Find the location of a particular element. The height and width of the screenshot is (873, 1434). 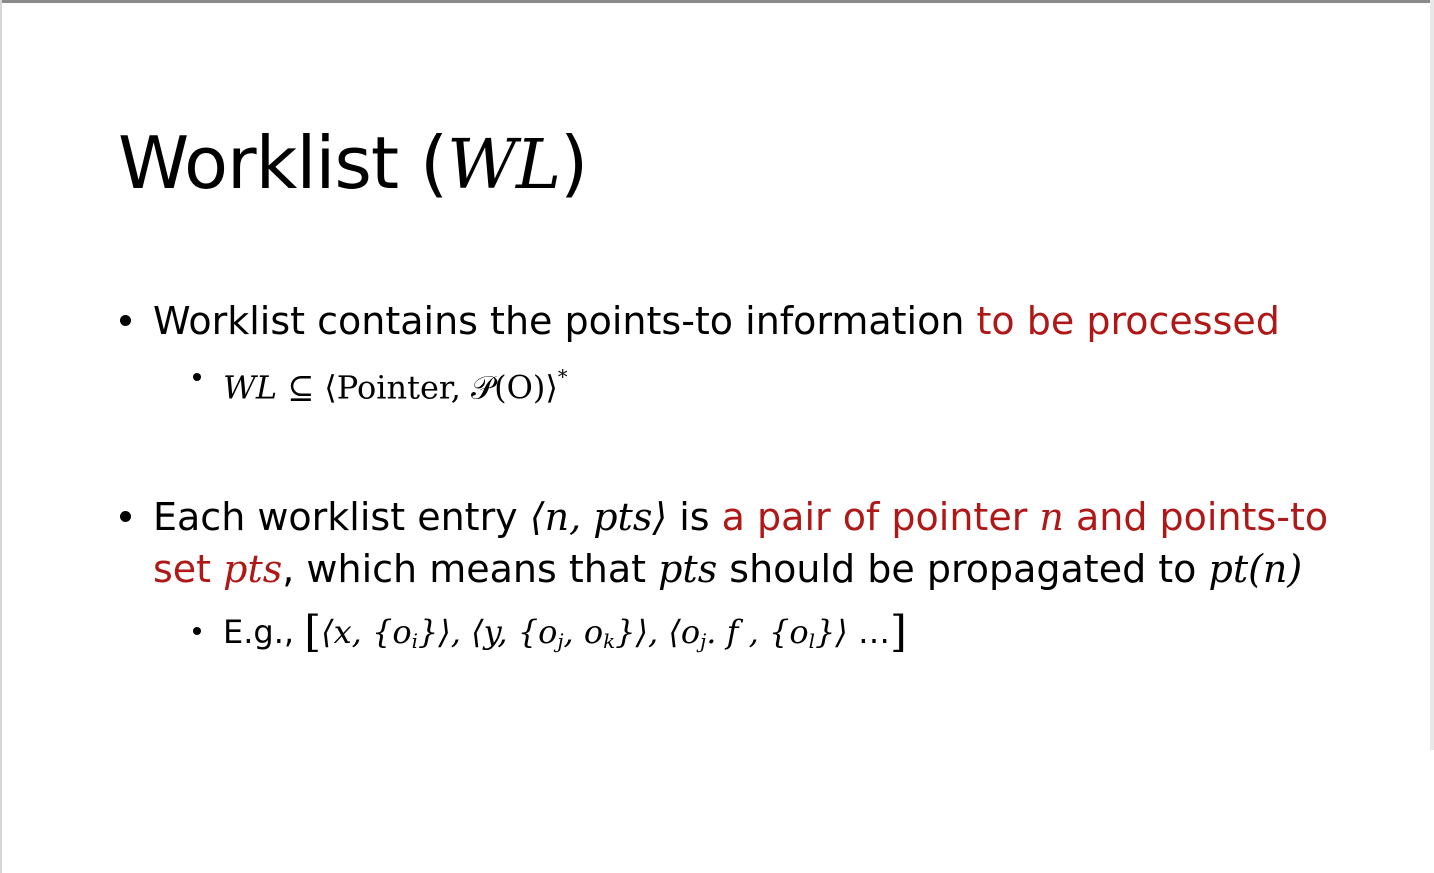

right-border is located at coordinates (1432, 375).